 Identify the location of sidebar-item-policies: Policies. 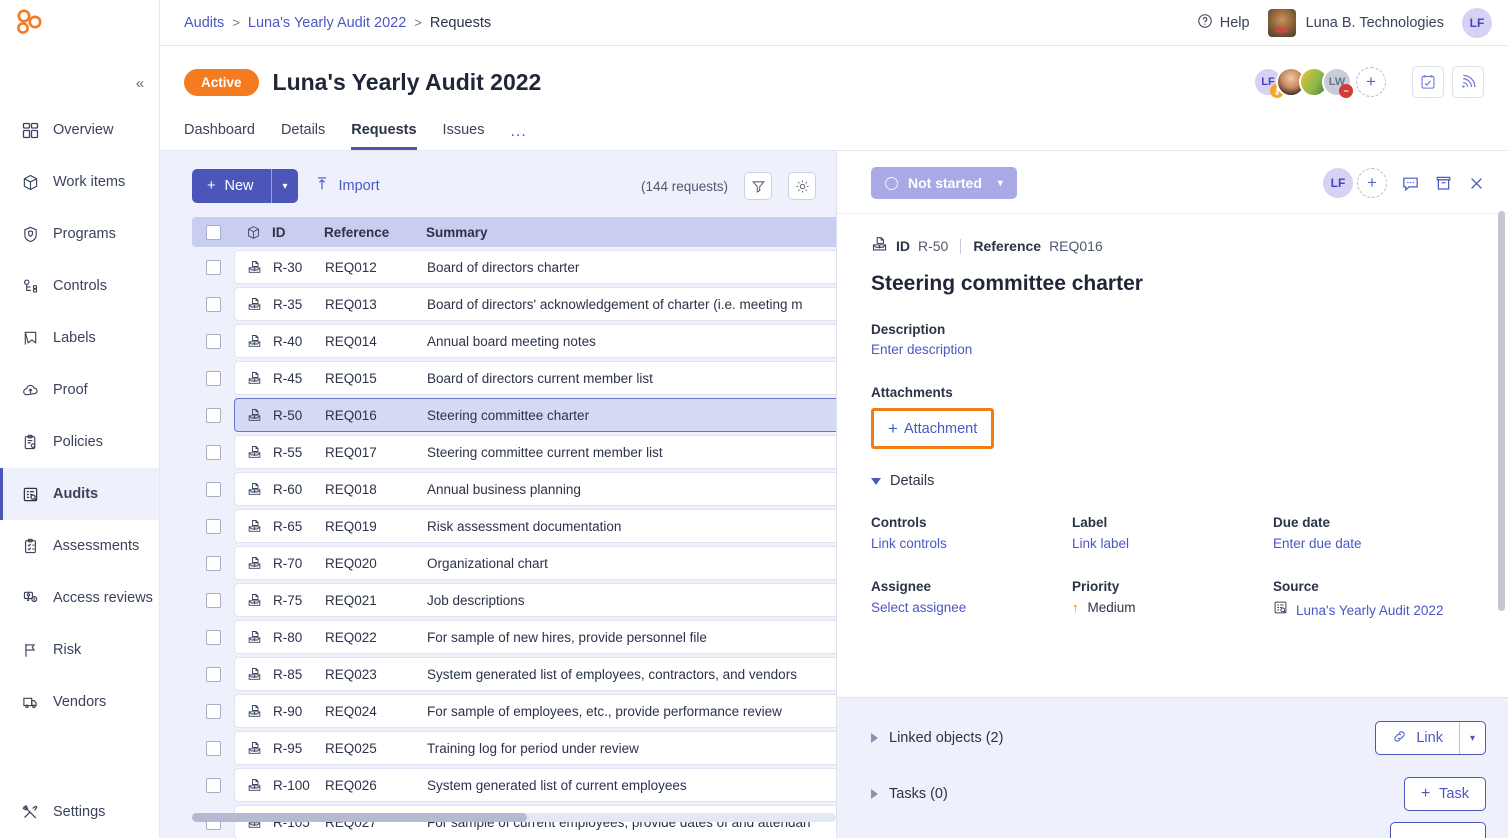
(79, 442).